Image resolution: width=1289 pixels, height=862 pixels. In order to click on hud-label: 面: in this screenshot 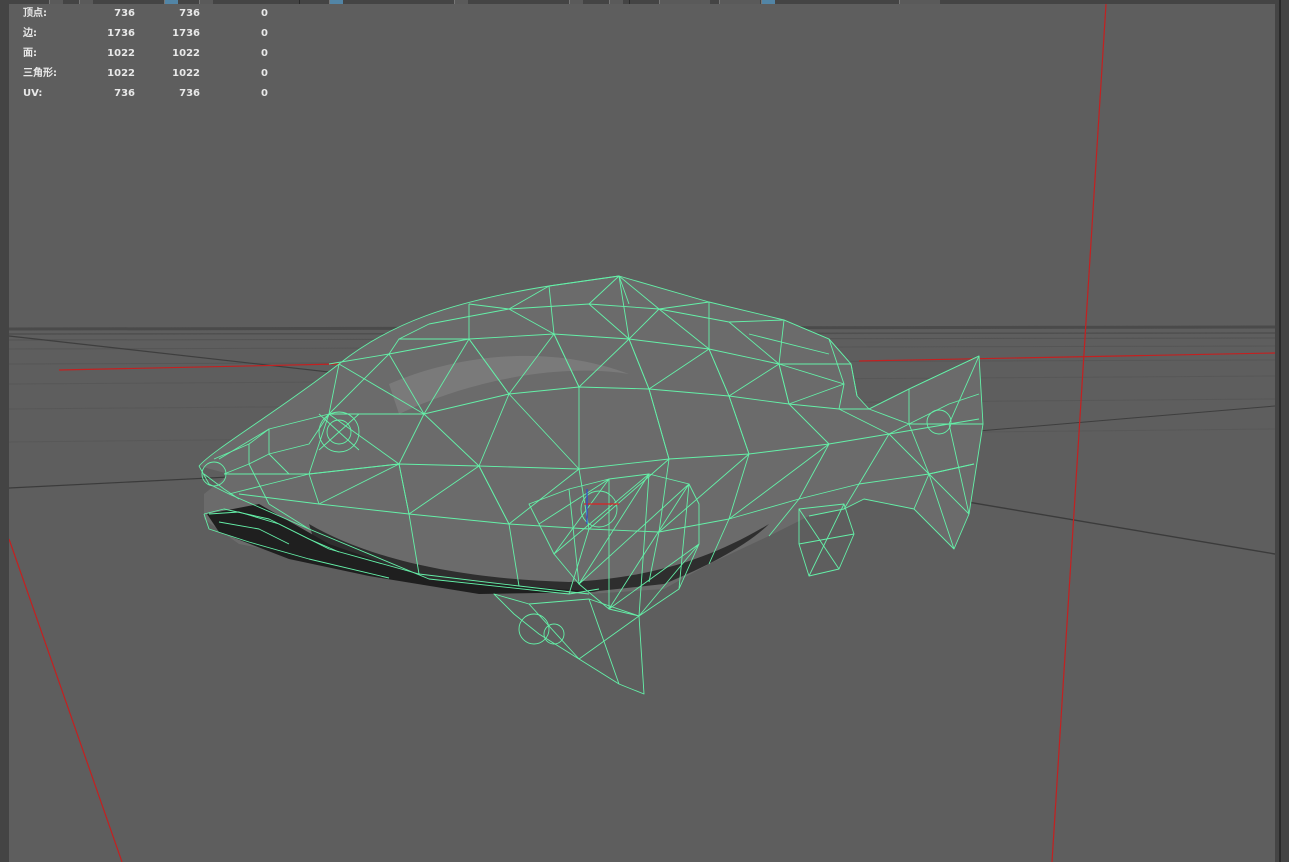, I will do `click(30, 53)`.